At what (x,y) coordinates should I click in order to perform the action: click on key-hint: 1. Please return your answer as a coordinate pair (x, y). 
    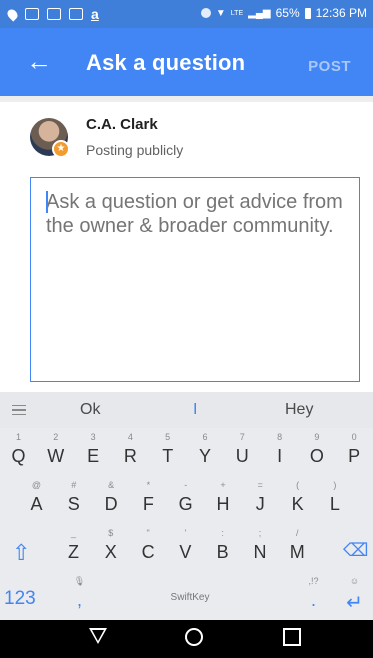
    Looking at the image, I should click on (18, 437).